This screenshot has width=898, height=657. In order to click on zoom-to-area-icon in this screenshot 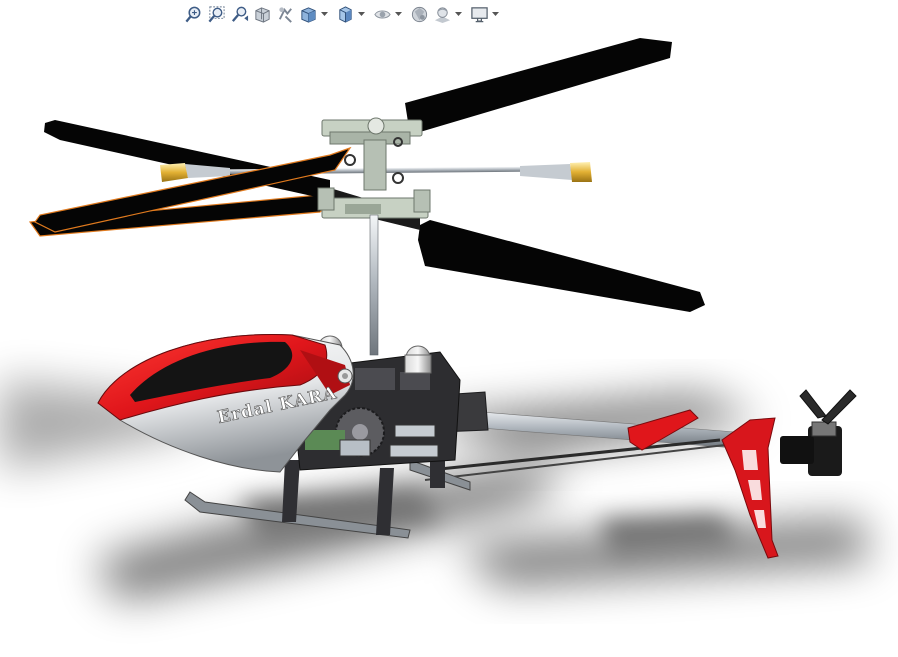, I will do `click(216, 13)`.